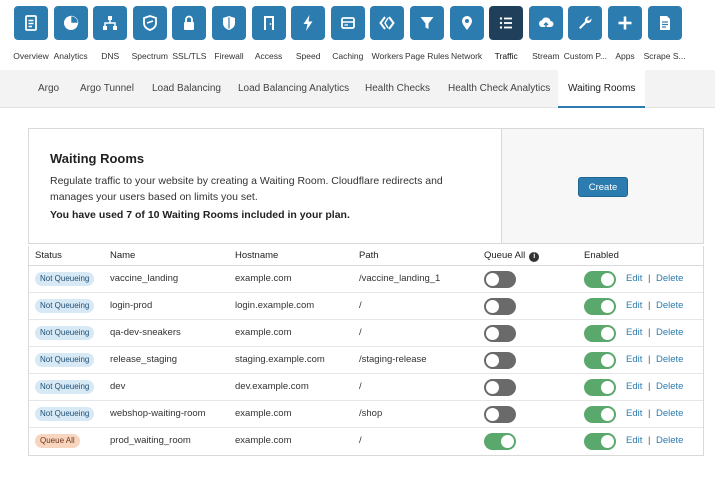  Describe the element at coordinates (48, 89) in the screenshot. I see `tab-argo: Argo` at that location.